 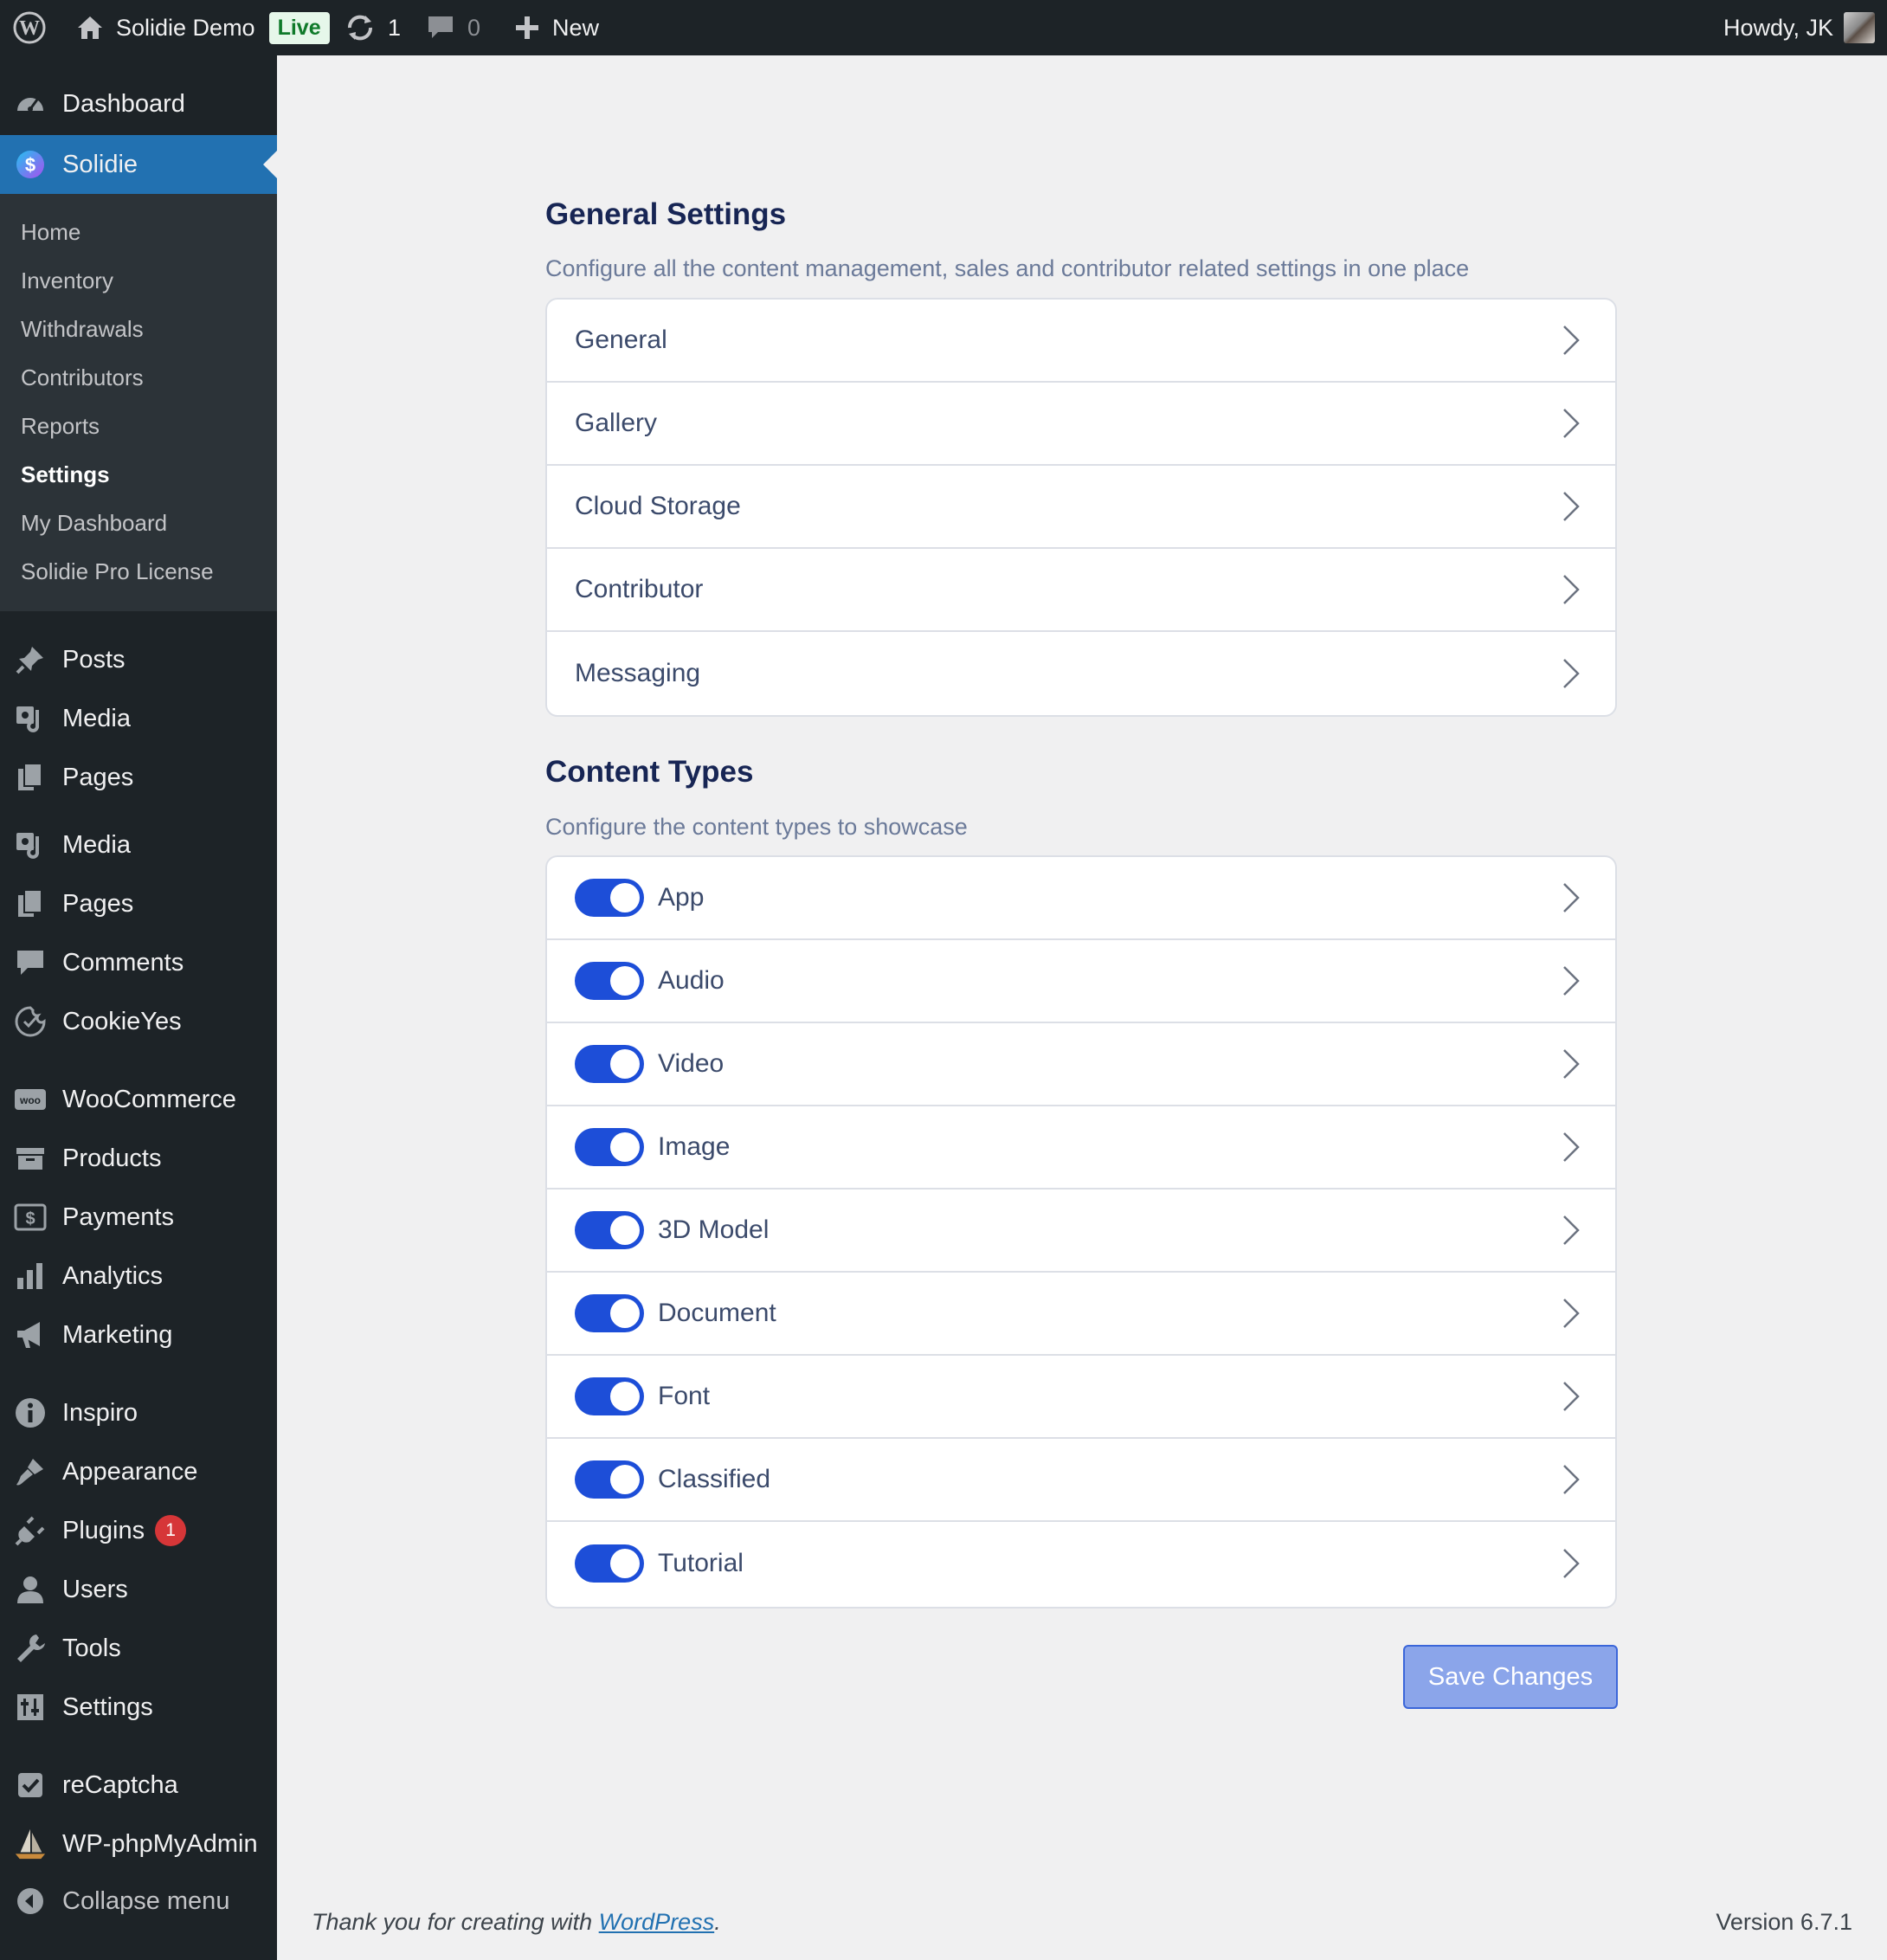 What do you see at coordinates (138, 1531) in the screenshot?
I see `menu-plugins: Plugins 1` at bounding box center [138, 1531].